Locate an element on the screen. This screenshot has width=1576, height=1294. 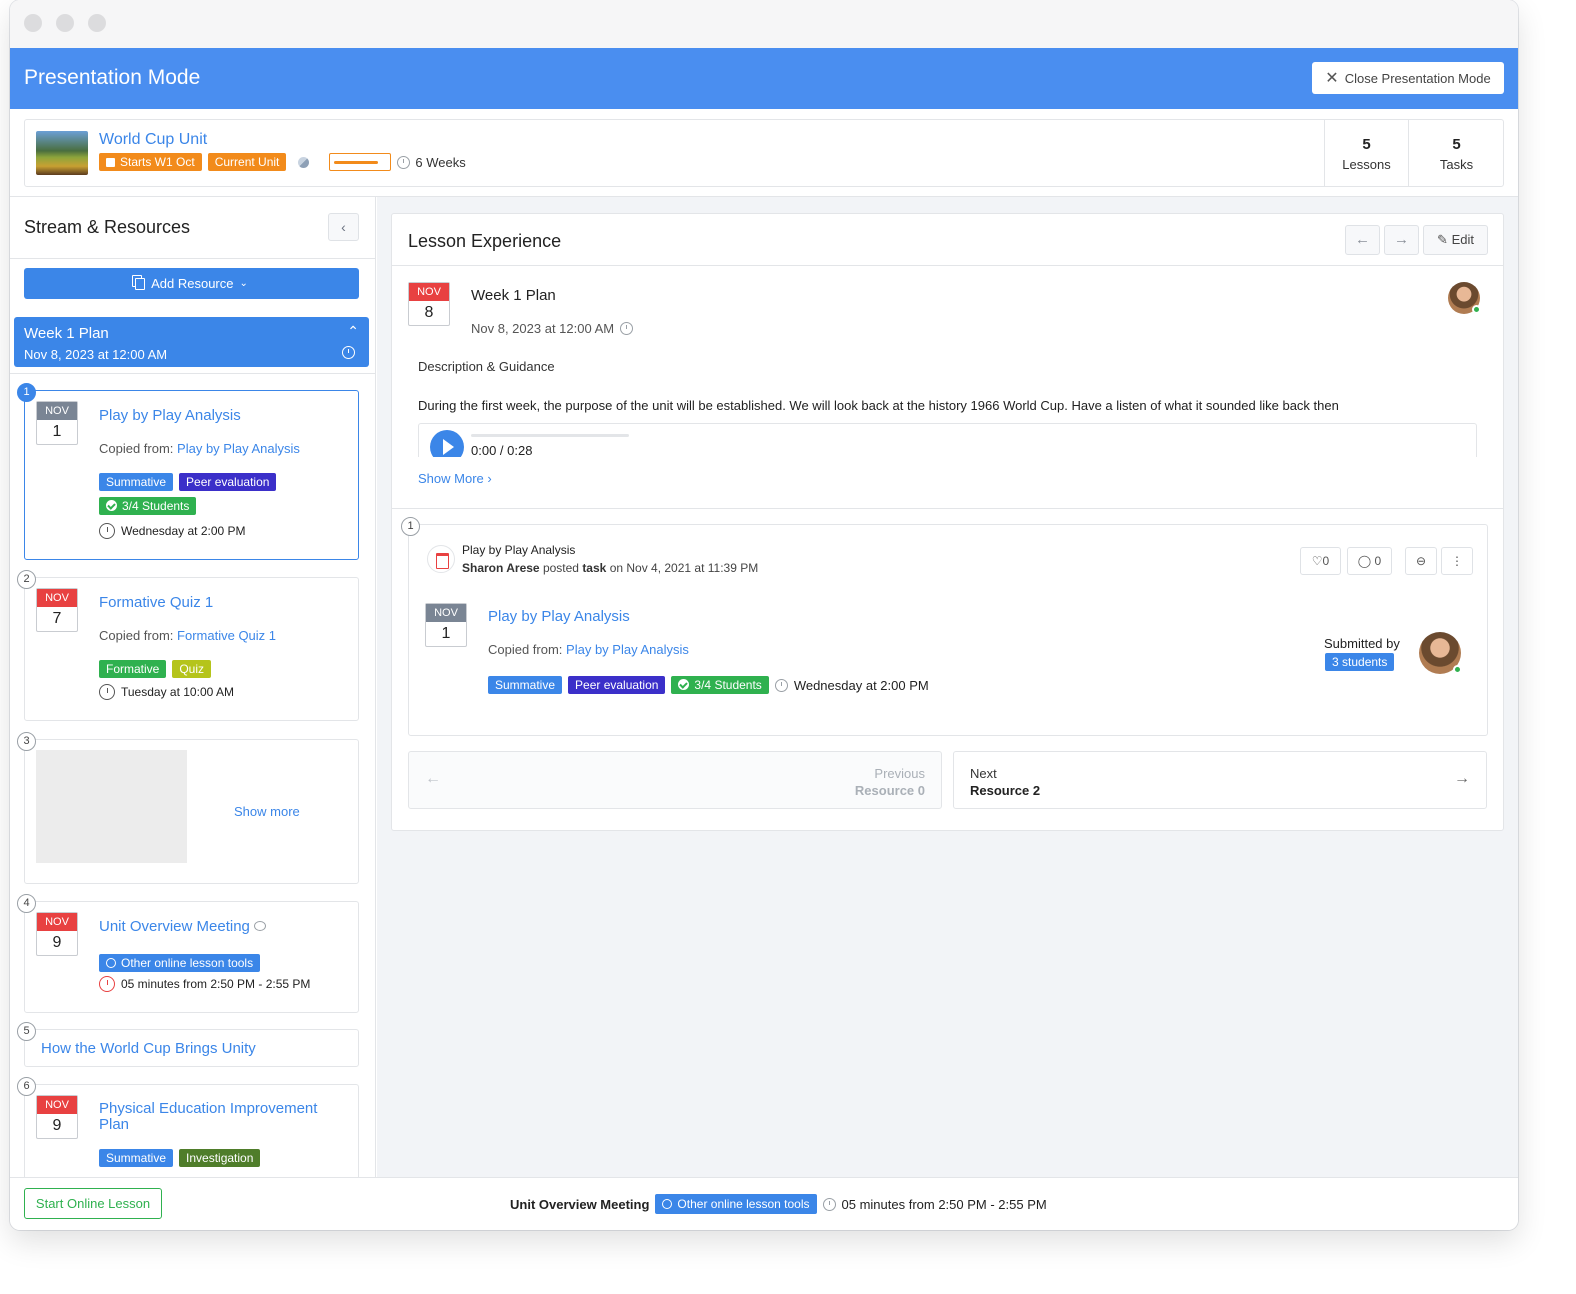
submitted-count-tag: 3 students is located at coordinates (1360, 662).